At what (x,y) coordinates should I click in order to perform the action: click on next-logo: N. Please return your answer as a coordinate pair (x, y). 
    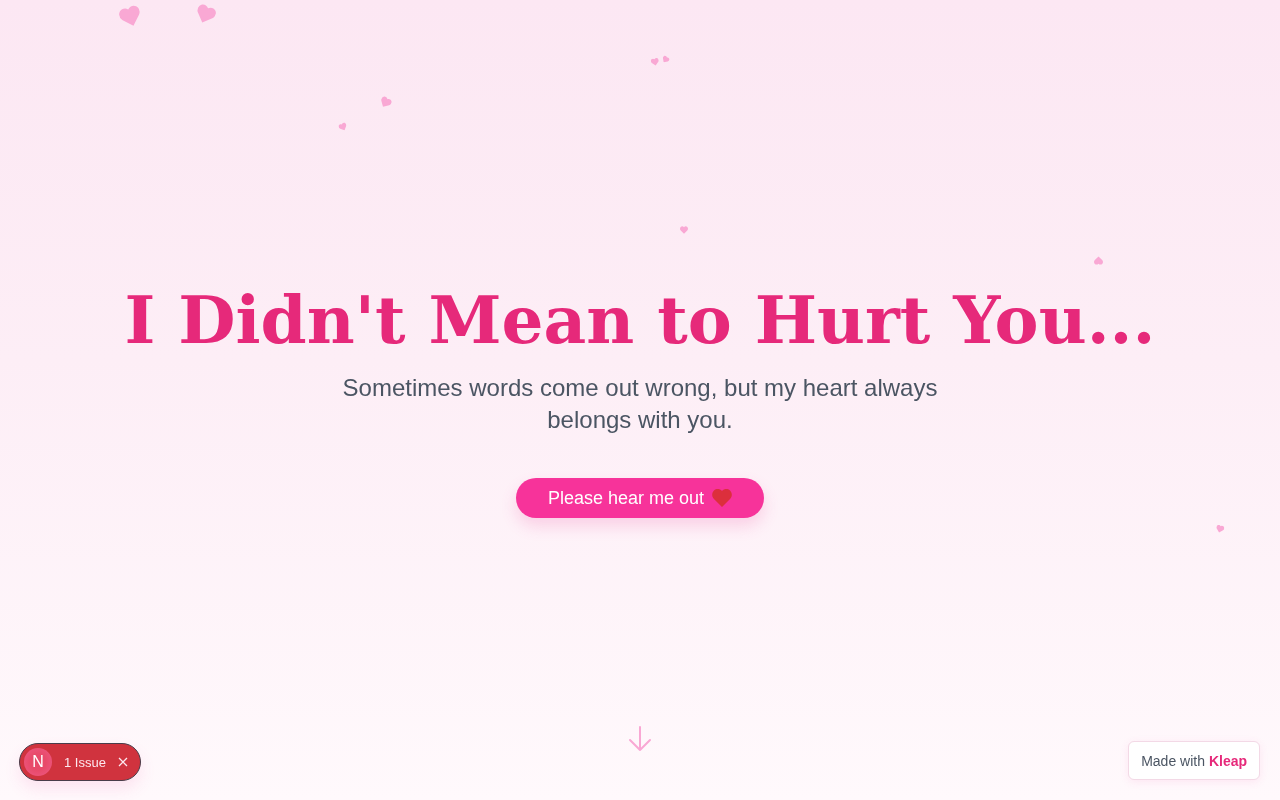
    Looking at the image, I should click on (38, 762).